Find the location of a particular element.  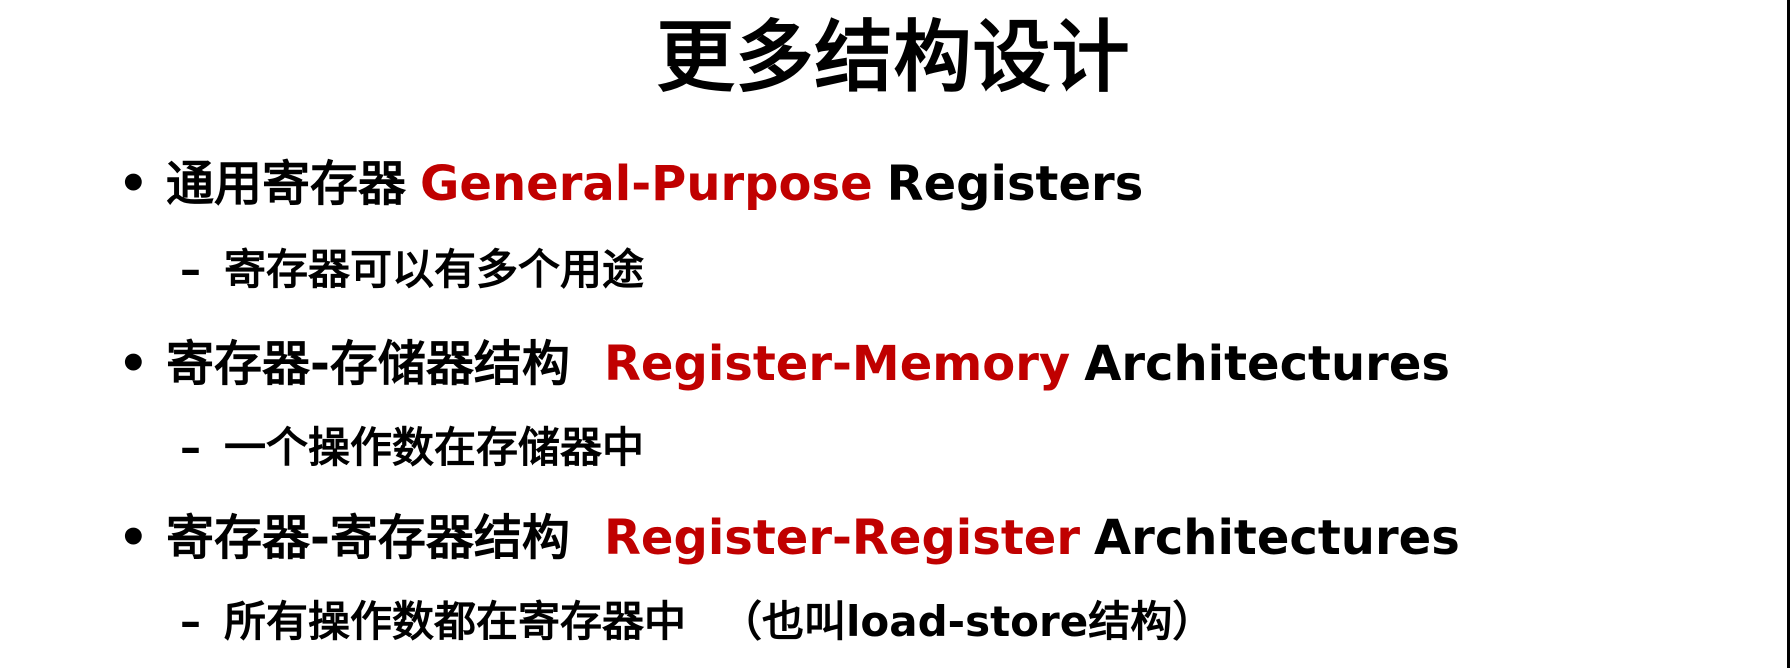

bullet-item-register-memory: • 寄存器-存储器结构 Register-Memory Architectures is located at coordinates (784, 364).